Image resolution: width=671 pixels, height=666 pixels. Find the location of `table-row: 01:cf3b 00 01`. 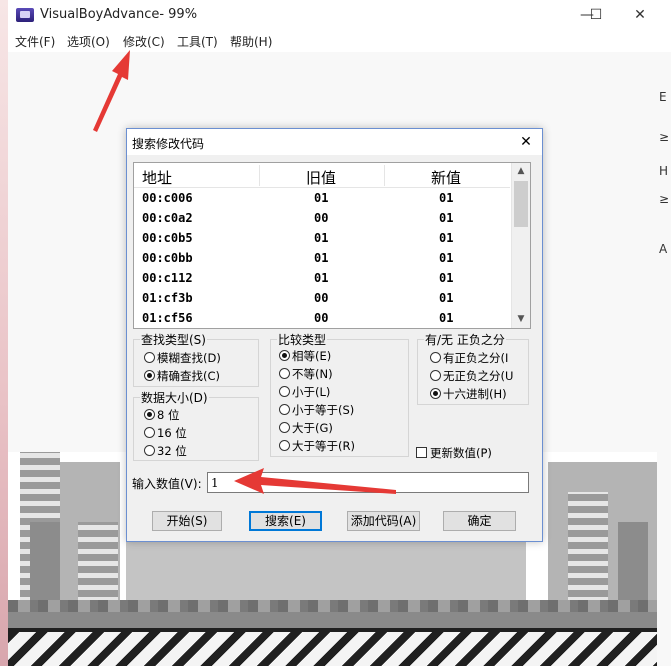

table-row: 01:cf3b 00 01 is located at coordinates (322, 299).